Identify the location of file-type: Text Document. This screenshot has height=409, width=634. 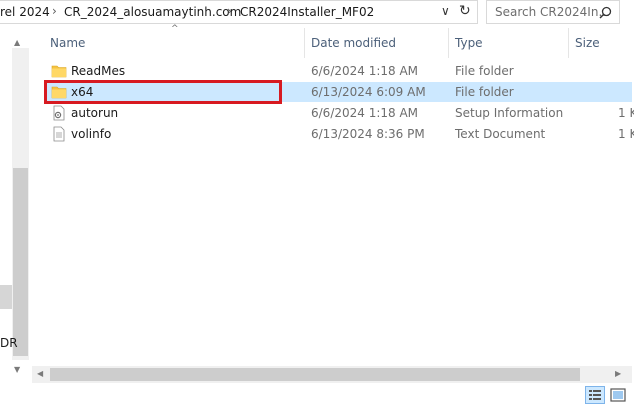
(500, 134).